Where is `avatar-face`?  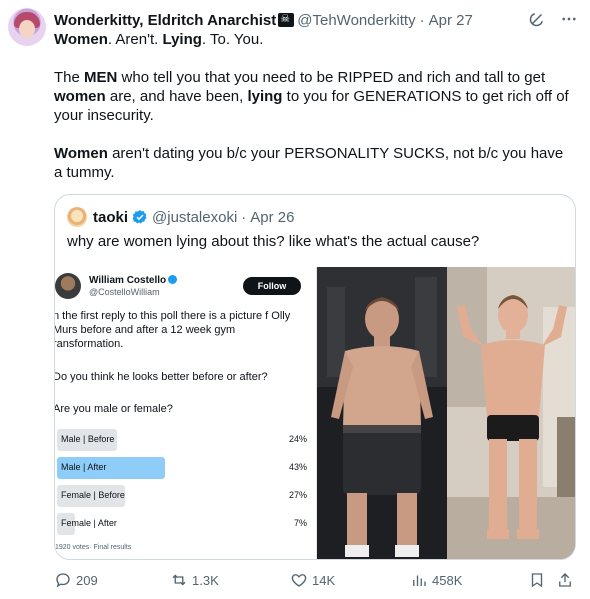
avatar-face is located at coordinates (27, 29).